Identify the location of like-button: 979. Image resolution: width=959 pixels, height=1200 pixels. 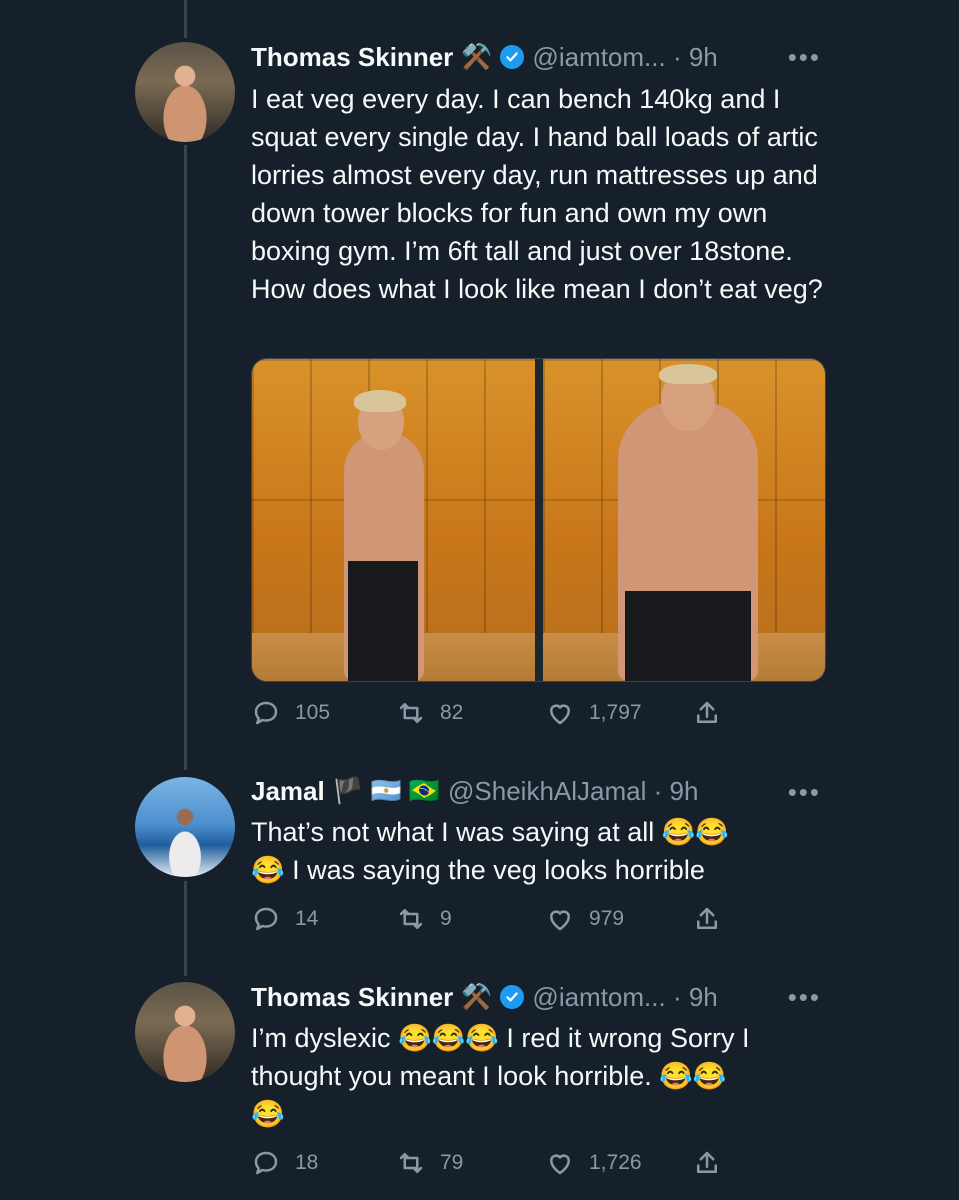
(584, 919).